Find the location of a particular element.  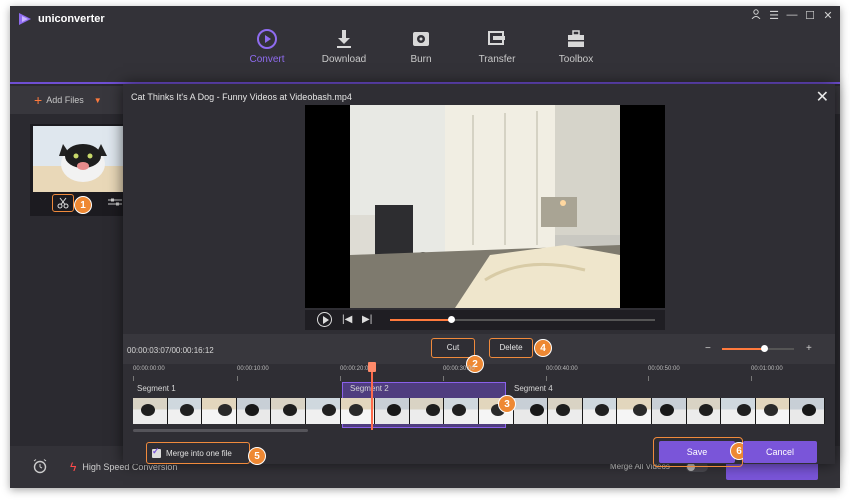

tab-burn-label: Burn is located at coordinates (421, 59).